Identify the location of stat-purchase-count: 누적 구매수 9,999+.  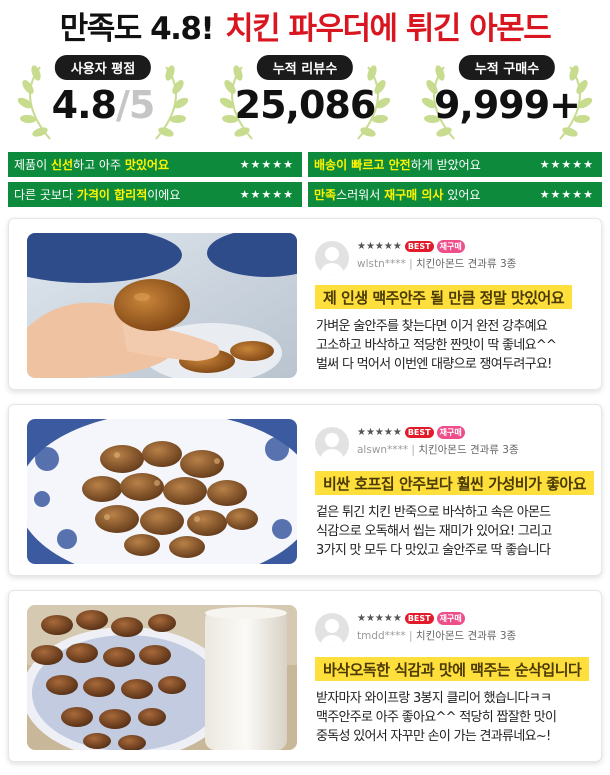
(507, 99).